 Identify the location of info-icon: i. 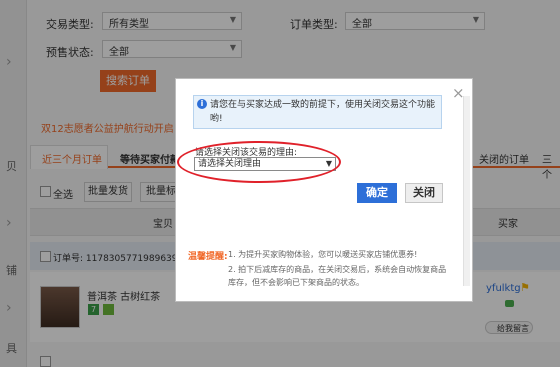
(202, 104).